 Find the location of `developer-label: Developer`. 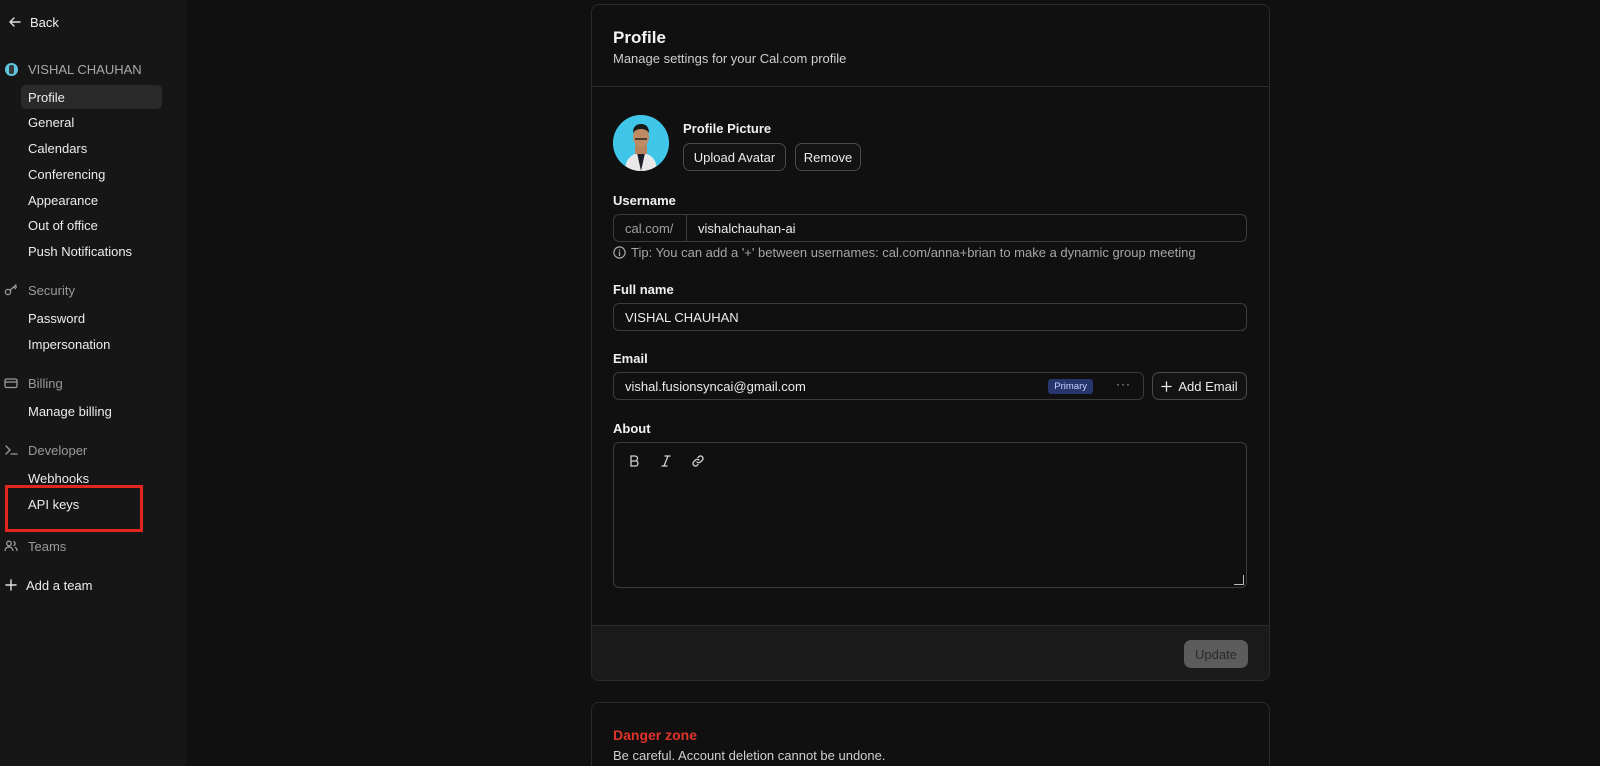

developer-label: Developer is located at coordinates (58, 450).